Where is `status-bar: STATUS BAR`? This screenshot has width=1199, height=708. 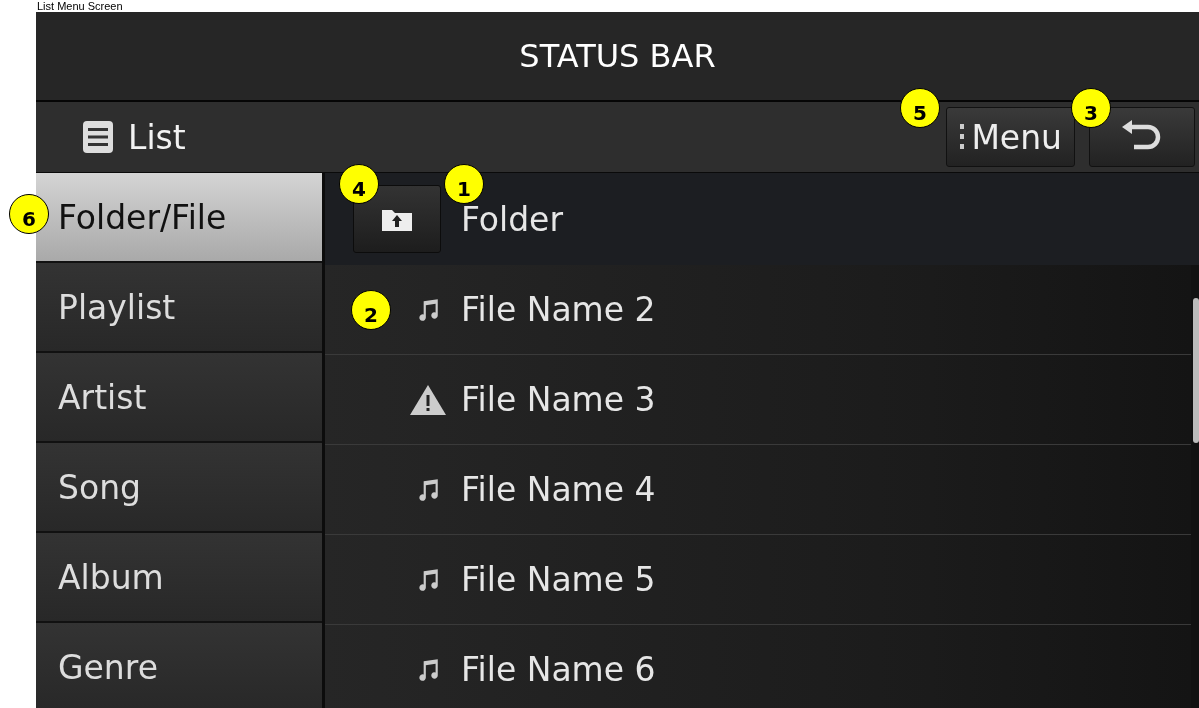 status-bar: STATUS BAR is located at coordinates (617, 57).